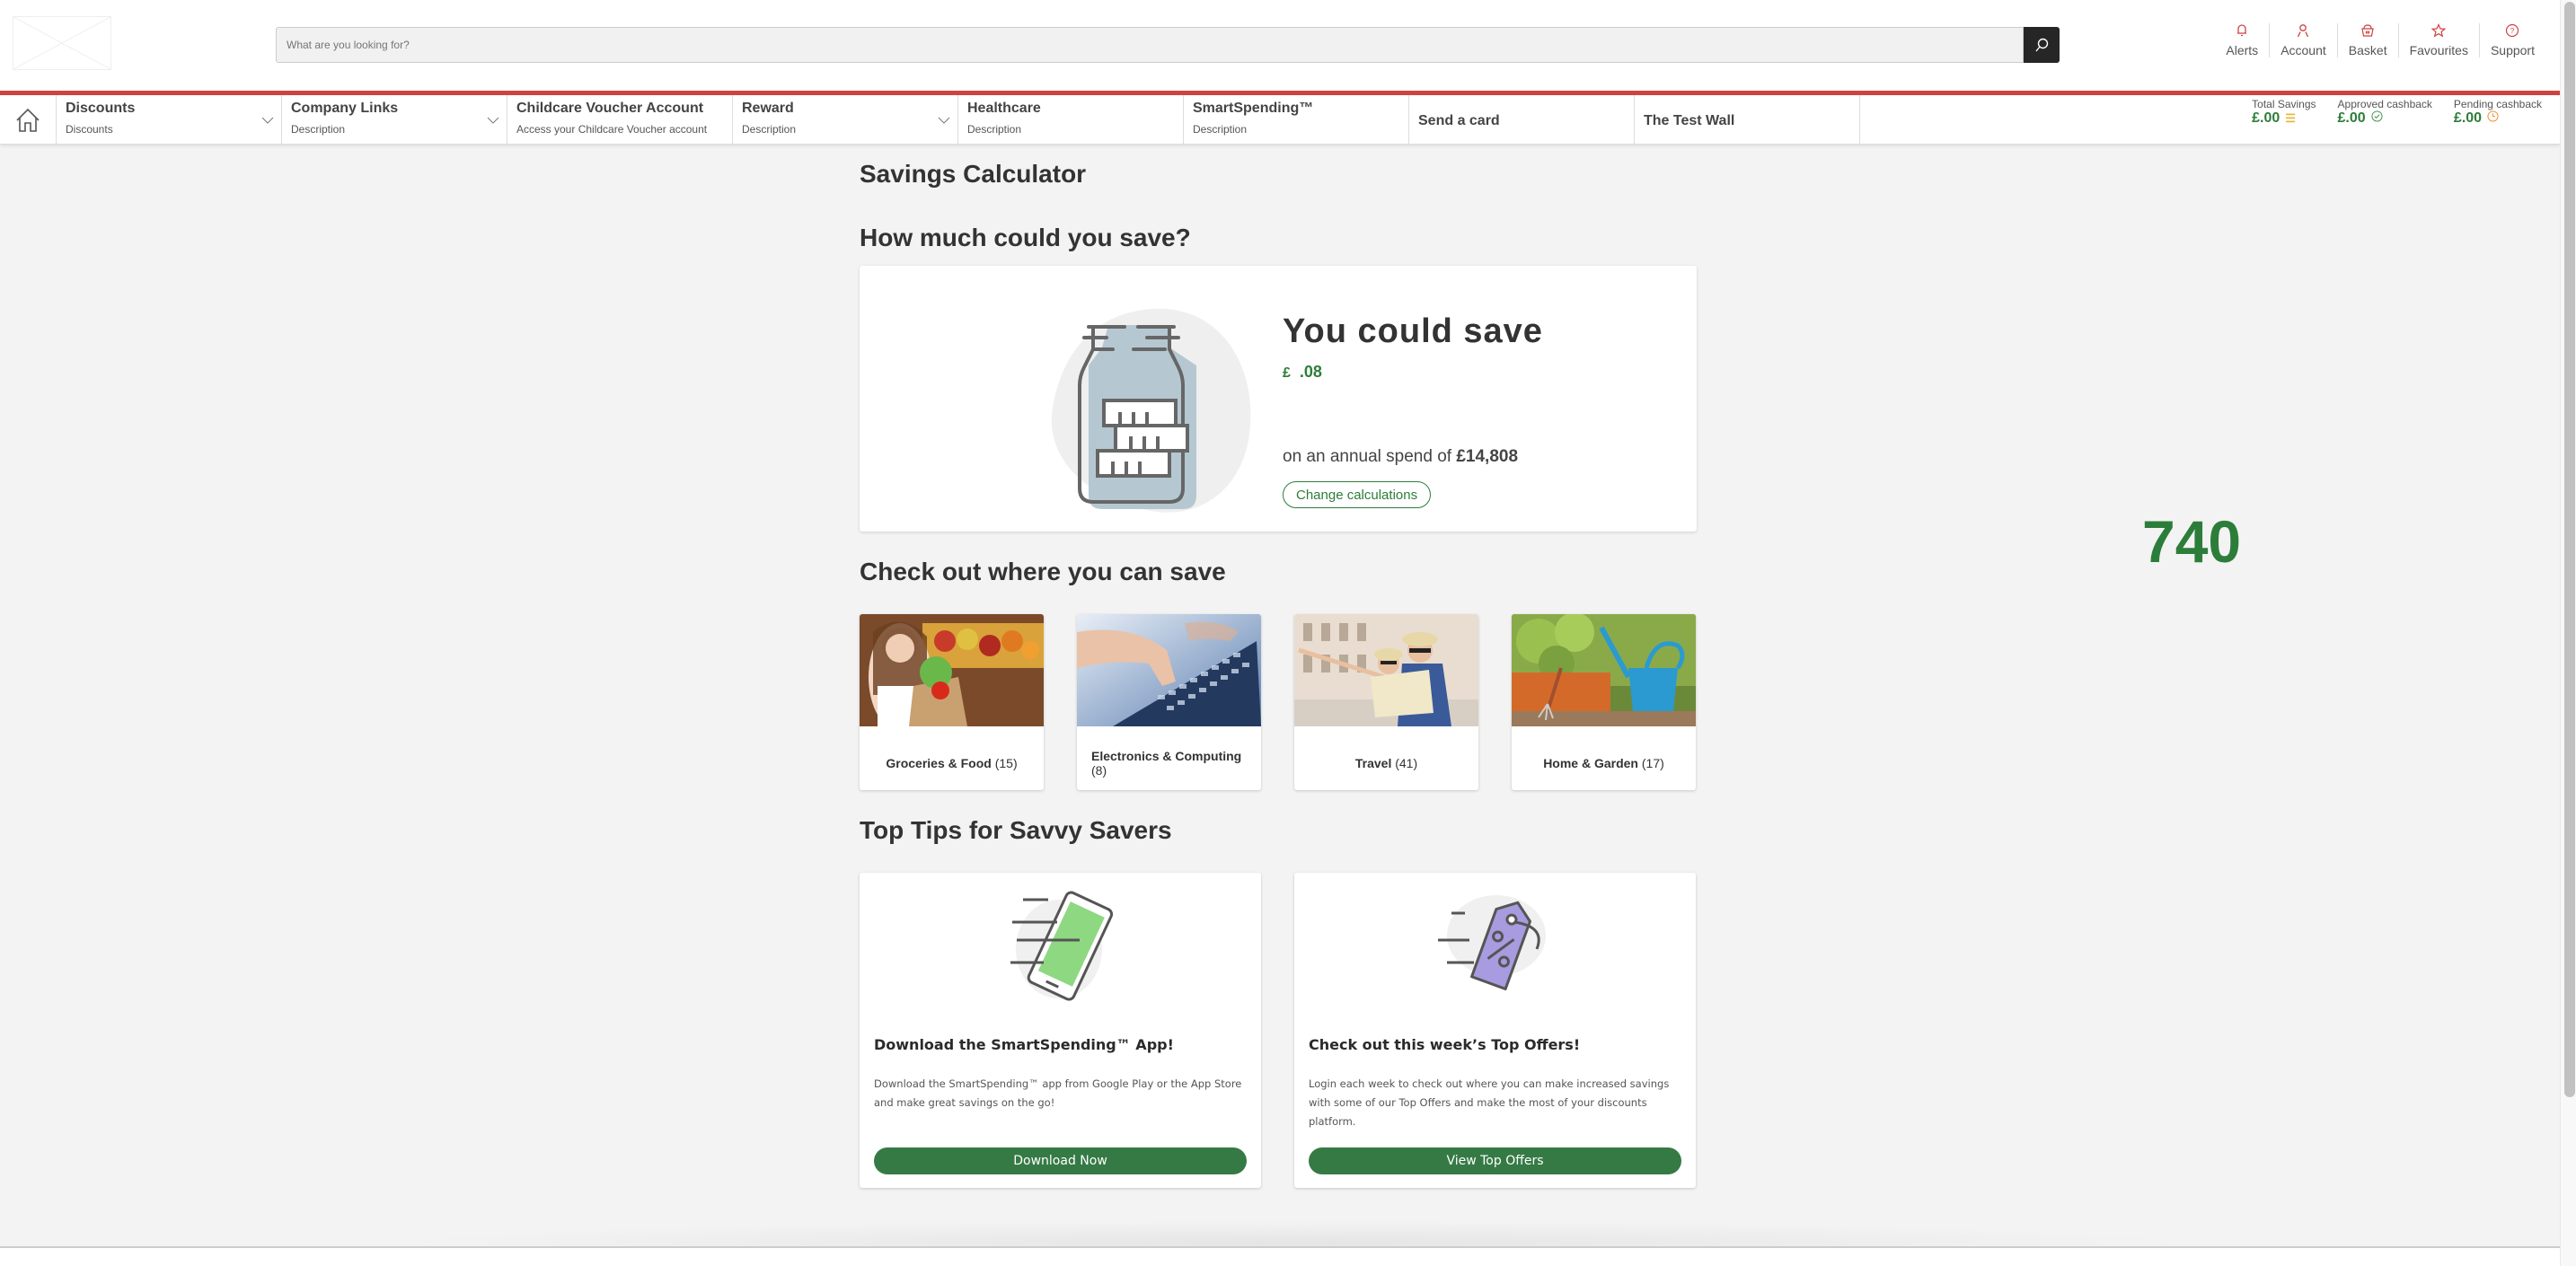 The image size is (2576, 1266). I want to click on home-garden-image, so click(1604, 670).